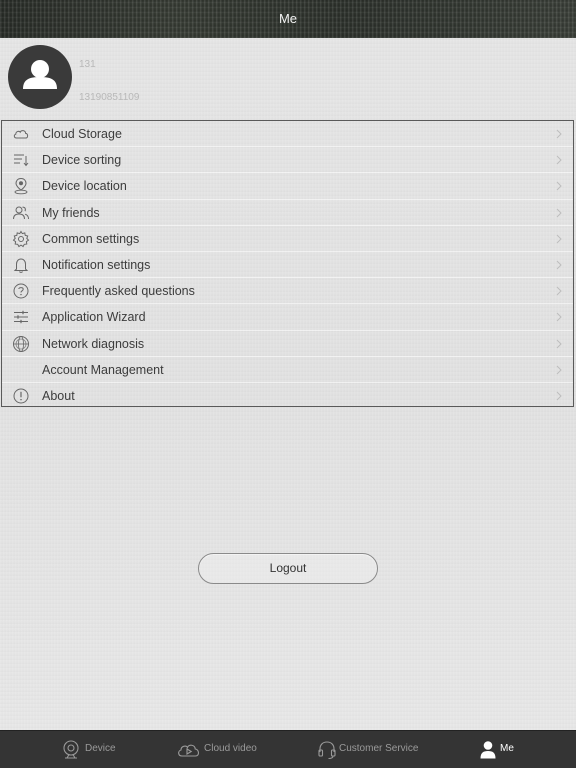 The image size is (576, 768). I want to click on tab-label: Device, so click(100, 748).